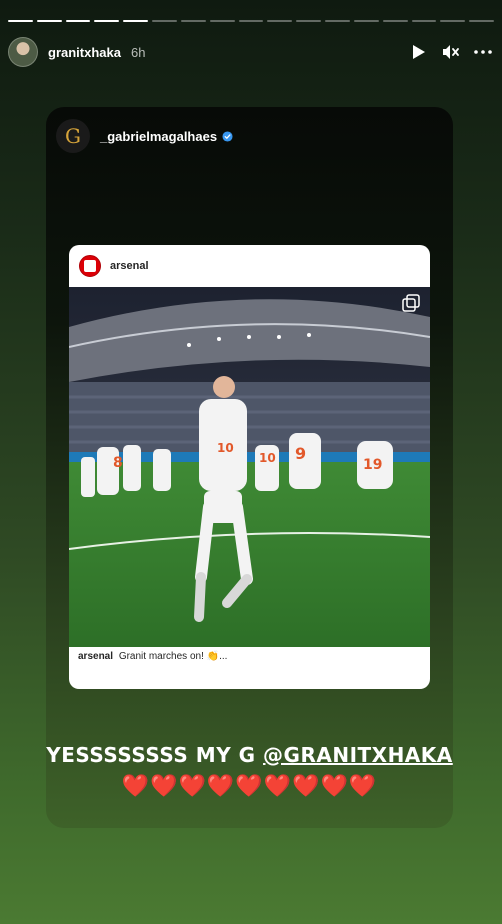 The image size is (502, 924). I want to click on source-avatar: G, so click(73, 136).